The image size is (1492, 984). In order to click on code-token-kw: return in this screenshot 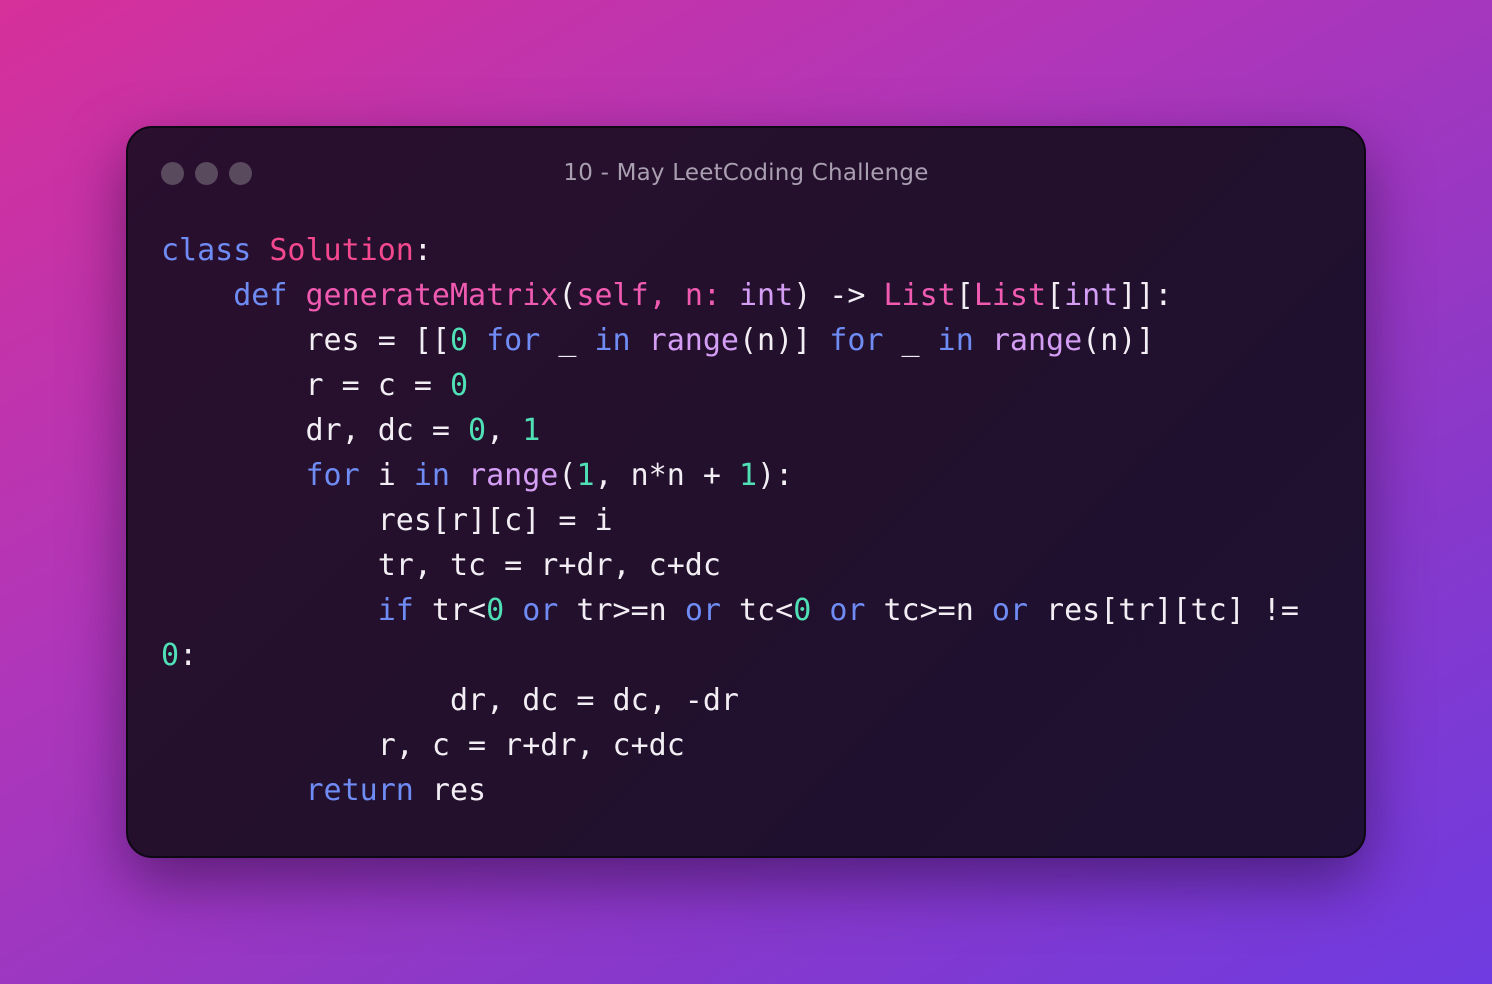, I will do `click(359, 790)`.